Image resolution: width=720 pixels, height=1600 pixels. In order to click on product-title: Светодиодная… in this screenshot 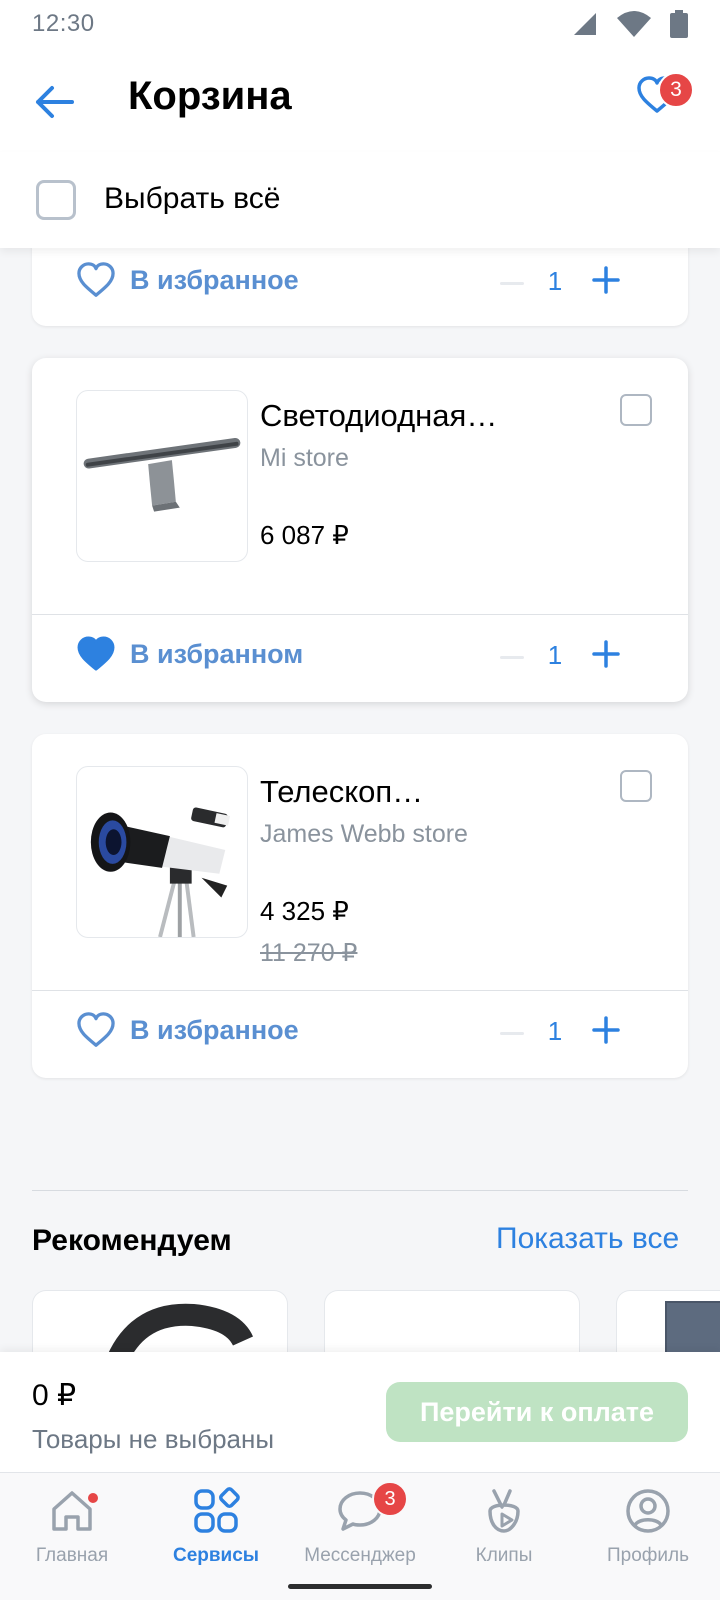, I will do `click(378, 416)`.